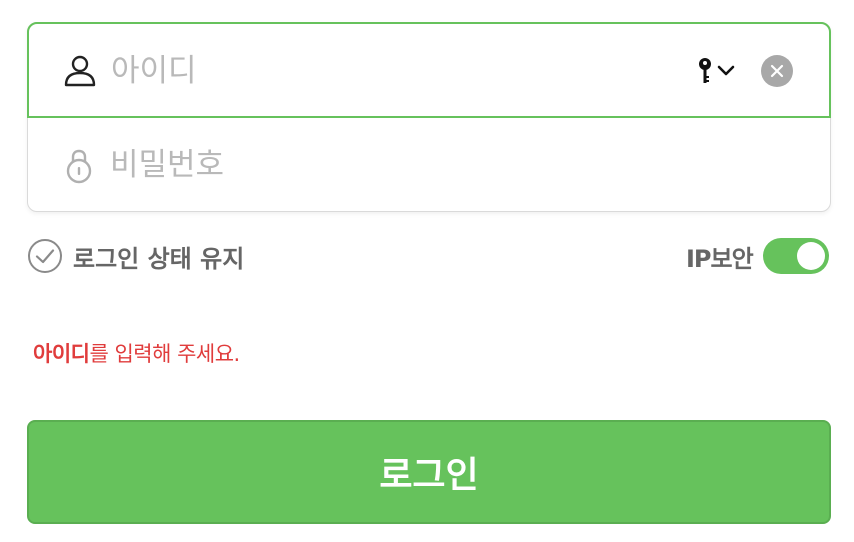 This screenshot has width=854, height=542. Describe the element at coordinates (390, 165) in the screenshot. I see `password-input` at that location.